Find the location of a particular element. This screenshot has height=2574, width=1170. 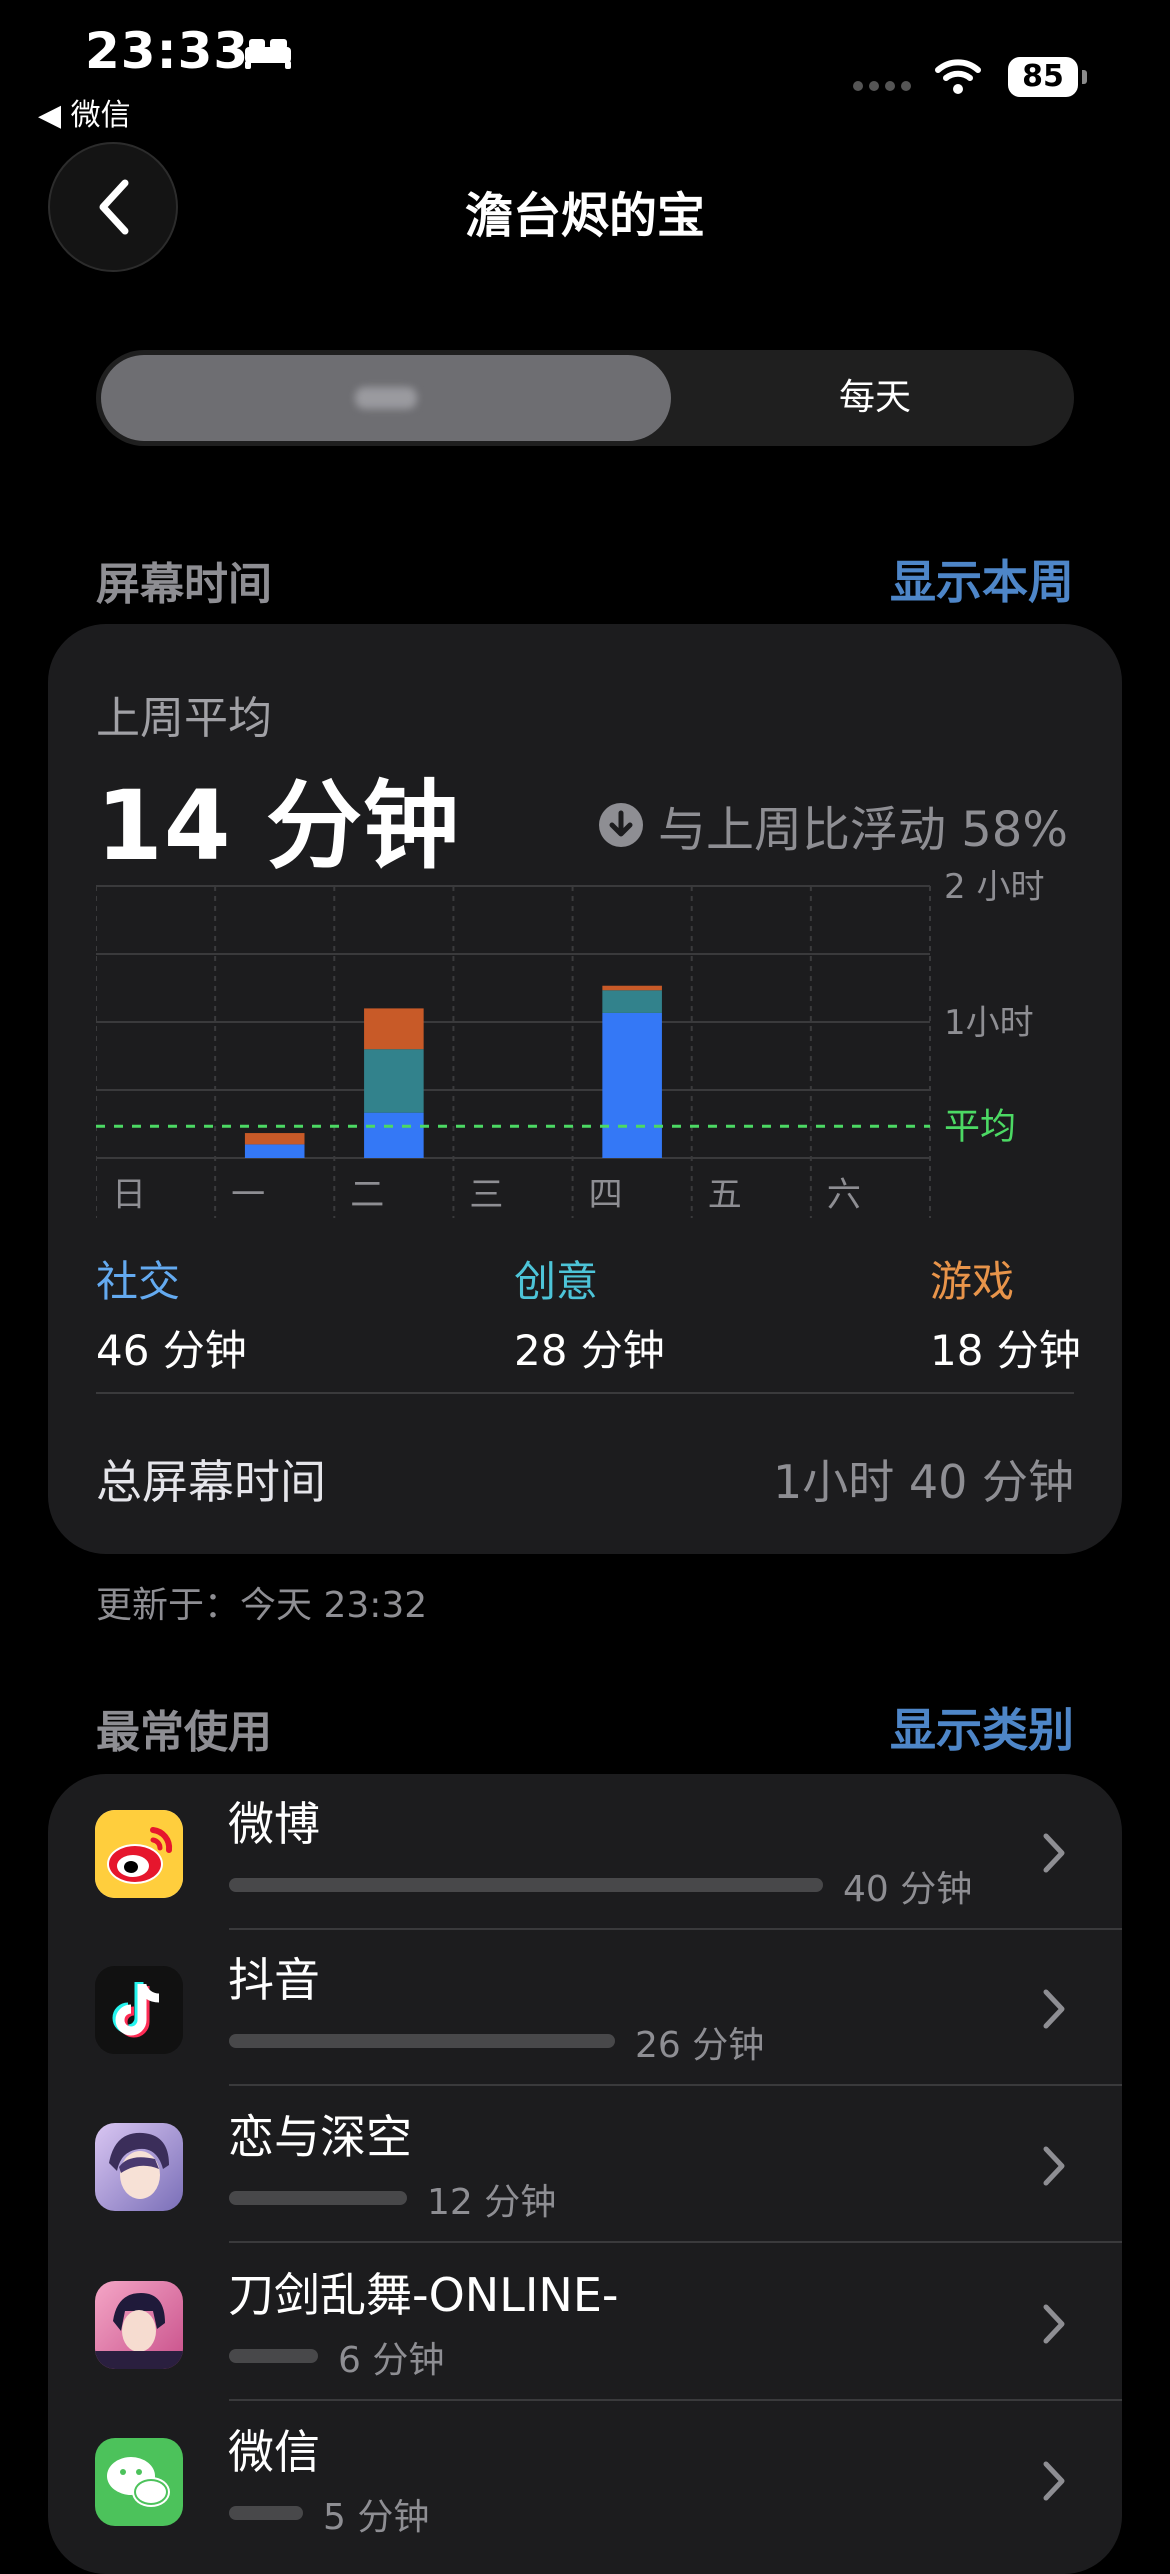

total-screen-time-value: 1小时 40 分钟 is located at coordinates (923, 1482).